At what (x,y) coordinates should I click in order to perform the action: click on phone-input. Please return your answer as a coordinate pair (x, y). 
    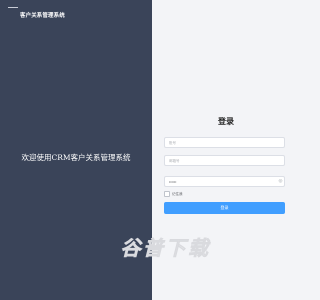
    Looking at the image, I should click on (224, 160).